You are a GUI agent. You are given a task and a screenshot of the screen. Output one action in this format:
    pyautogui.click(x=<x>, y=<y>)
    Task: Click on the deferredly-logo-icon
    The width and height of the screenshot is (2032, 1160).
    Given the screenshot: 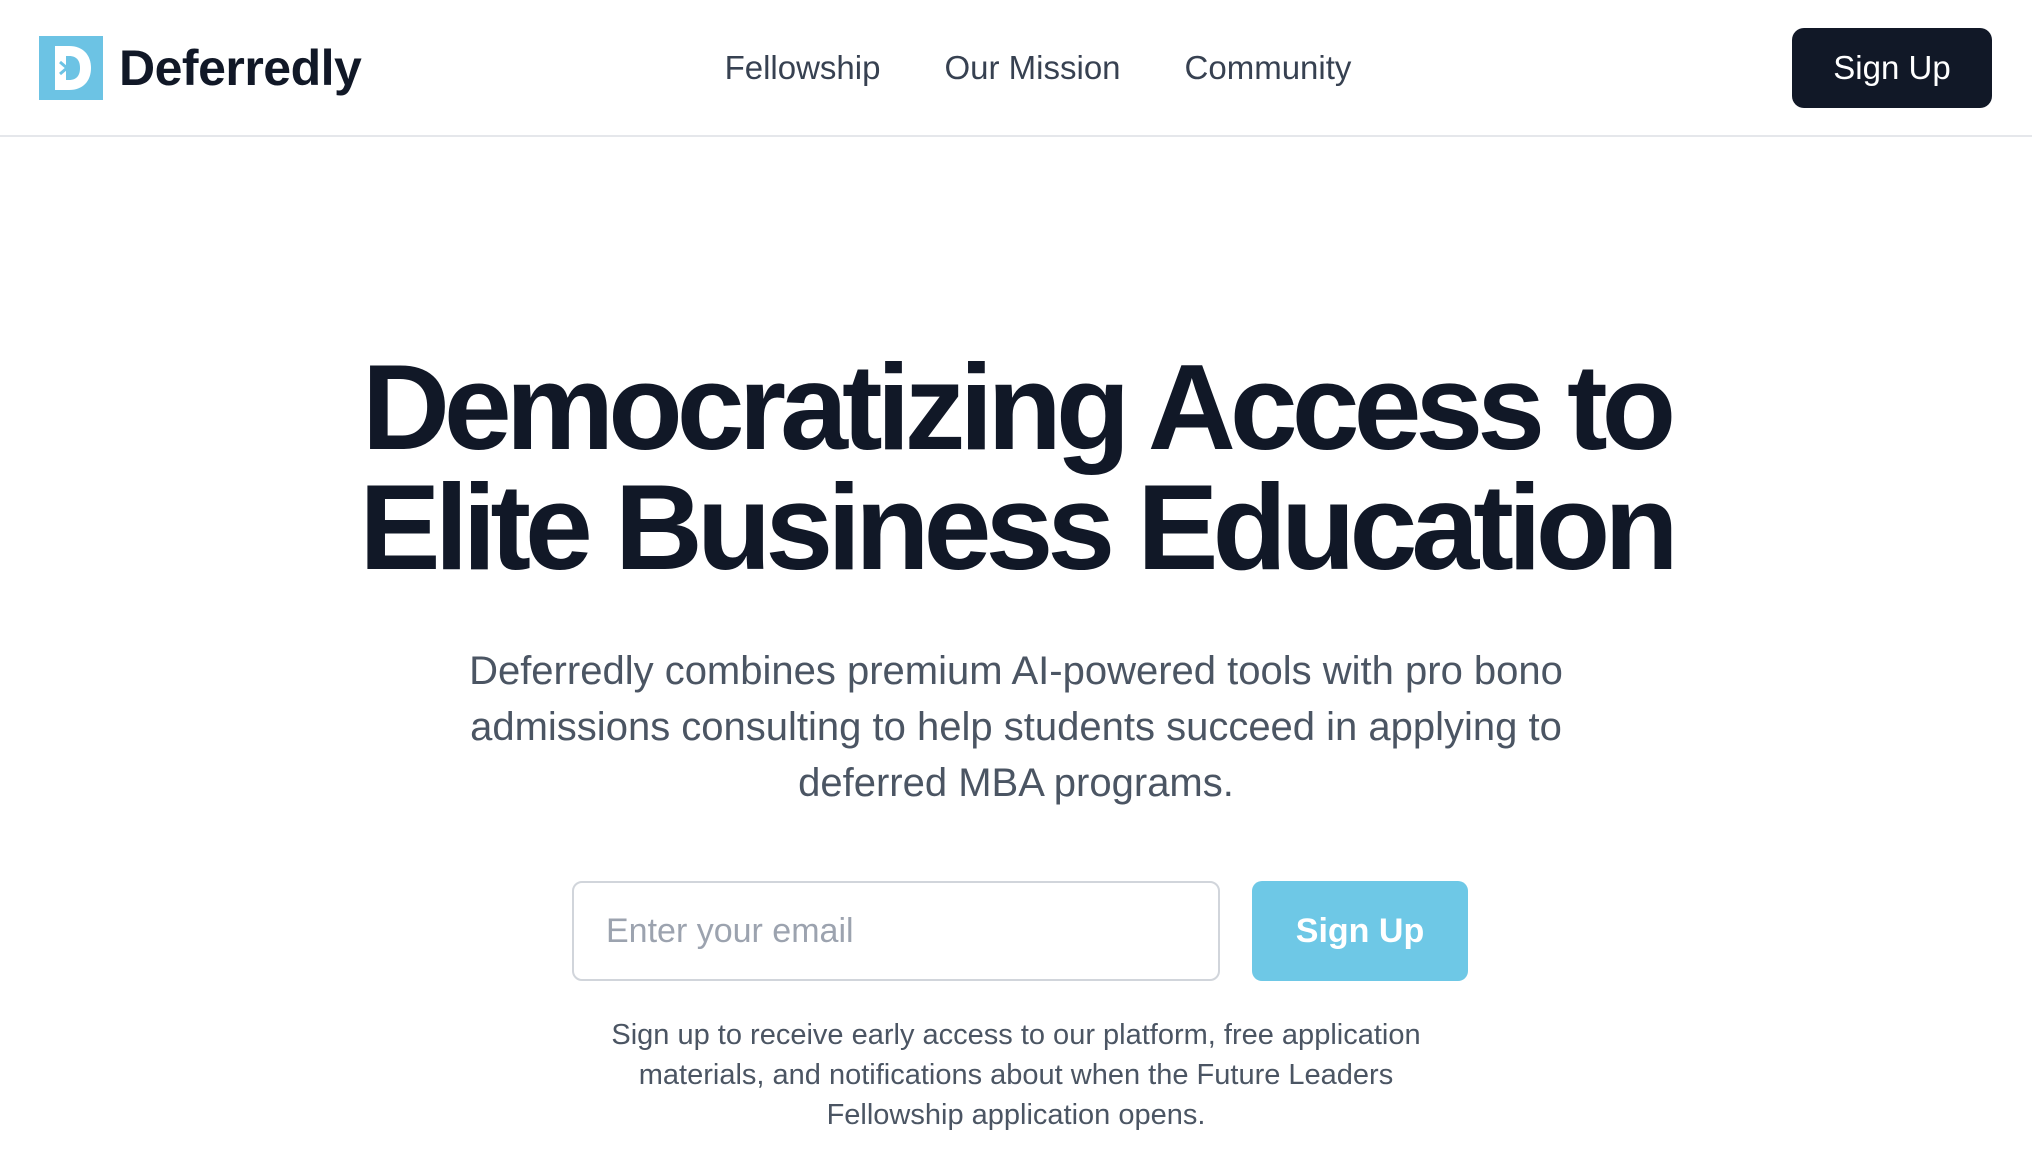 What is the action you would take?
    pyautogui.click(x=71, y=67)
    